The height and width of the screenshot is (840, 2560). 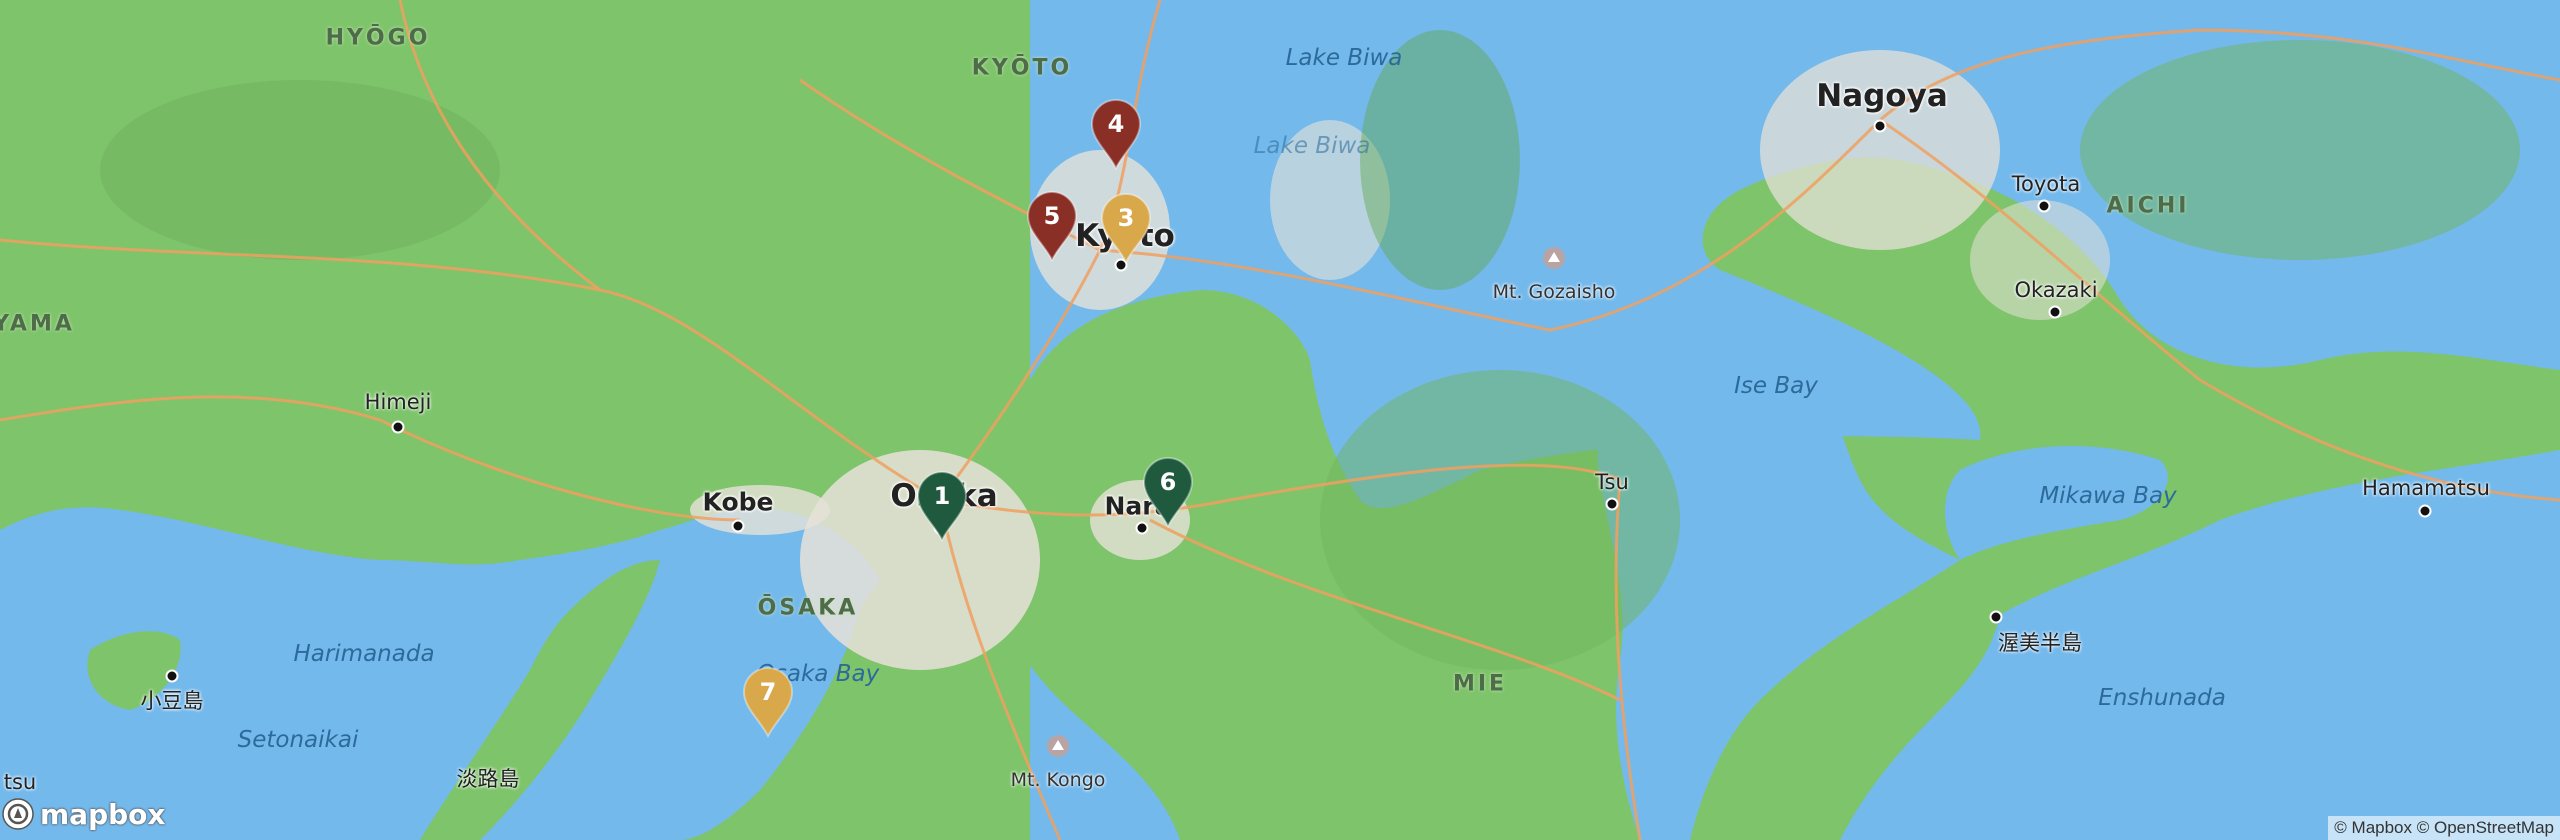 I want to click on map-label-nagoya: Nagoya, so click(x=1882, y=96).